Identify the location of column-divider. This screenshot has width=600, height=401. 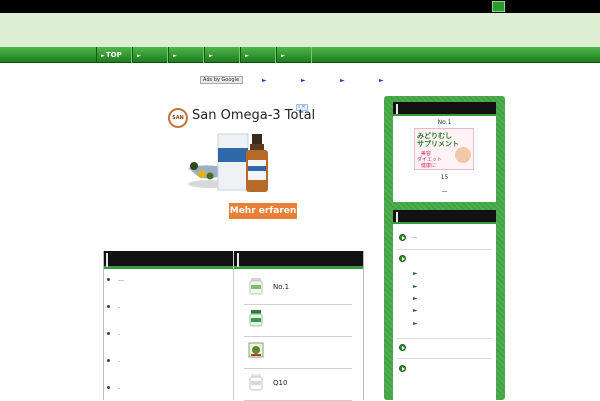
(233, 326).